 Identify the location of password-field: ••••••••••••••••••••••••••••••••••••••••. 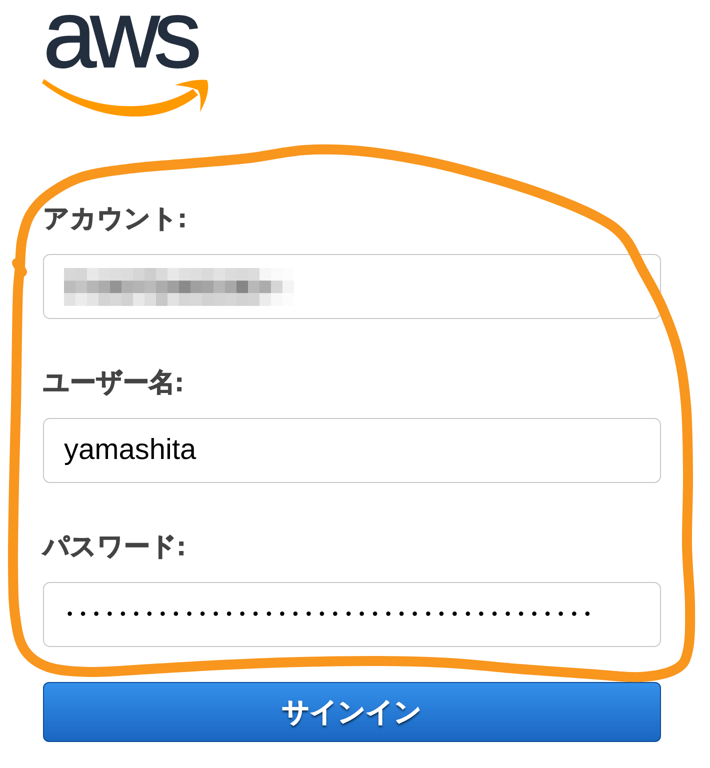
(352, 614).